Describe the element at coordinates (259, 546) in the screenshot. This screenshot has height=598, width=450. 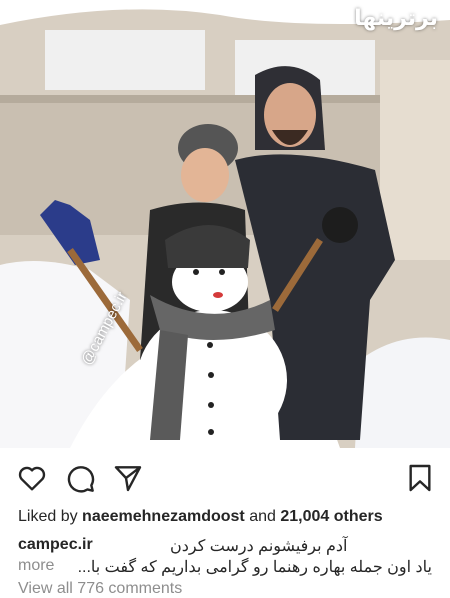
I see `caption-line-1: آدم برفیشونم درست کردن` at that location.